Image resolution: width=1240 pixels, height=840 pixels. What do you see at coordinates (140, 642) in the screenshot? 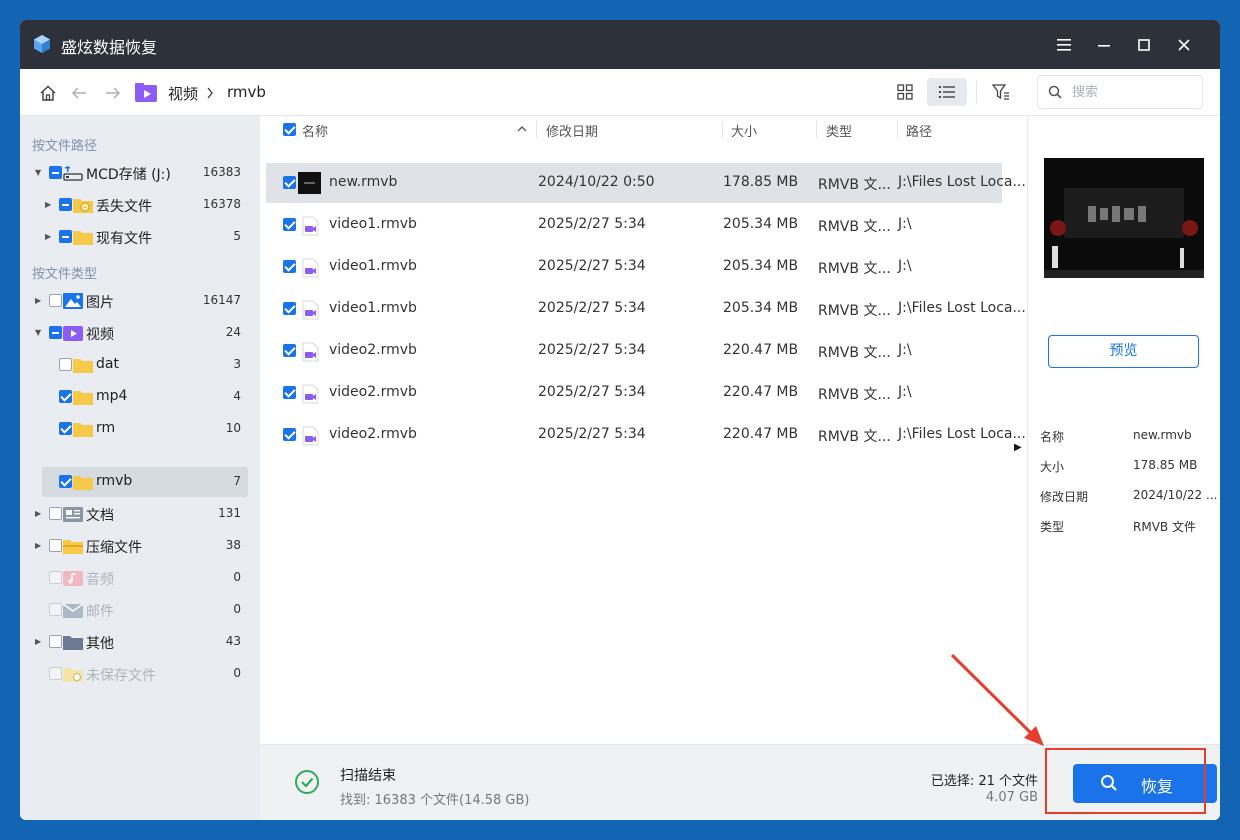
I see `tree-item-other: ▶ 其他 43` at bounding box center [140, 642].